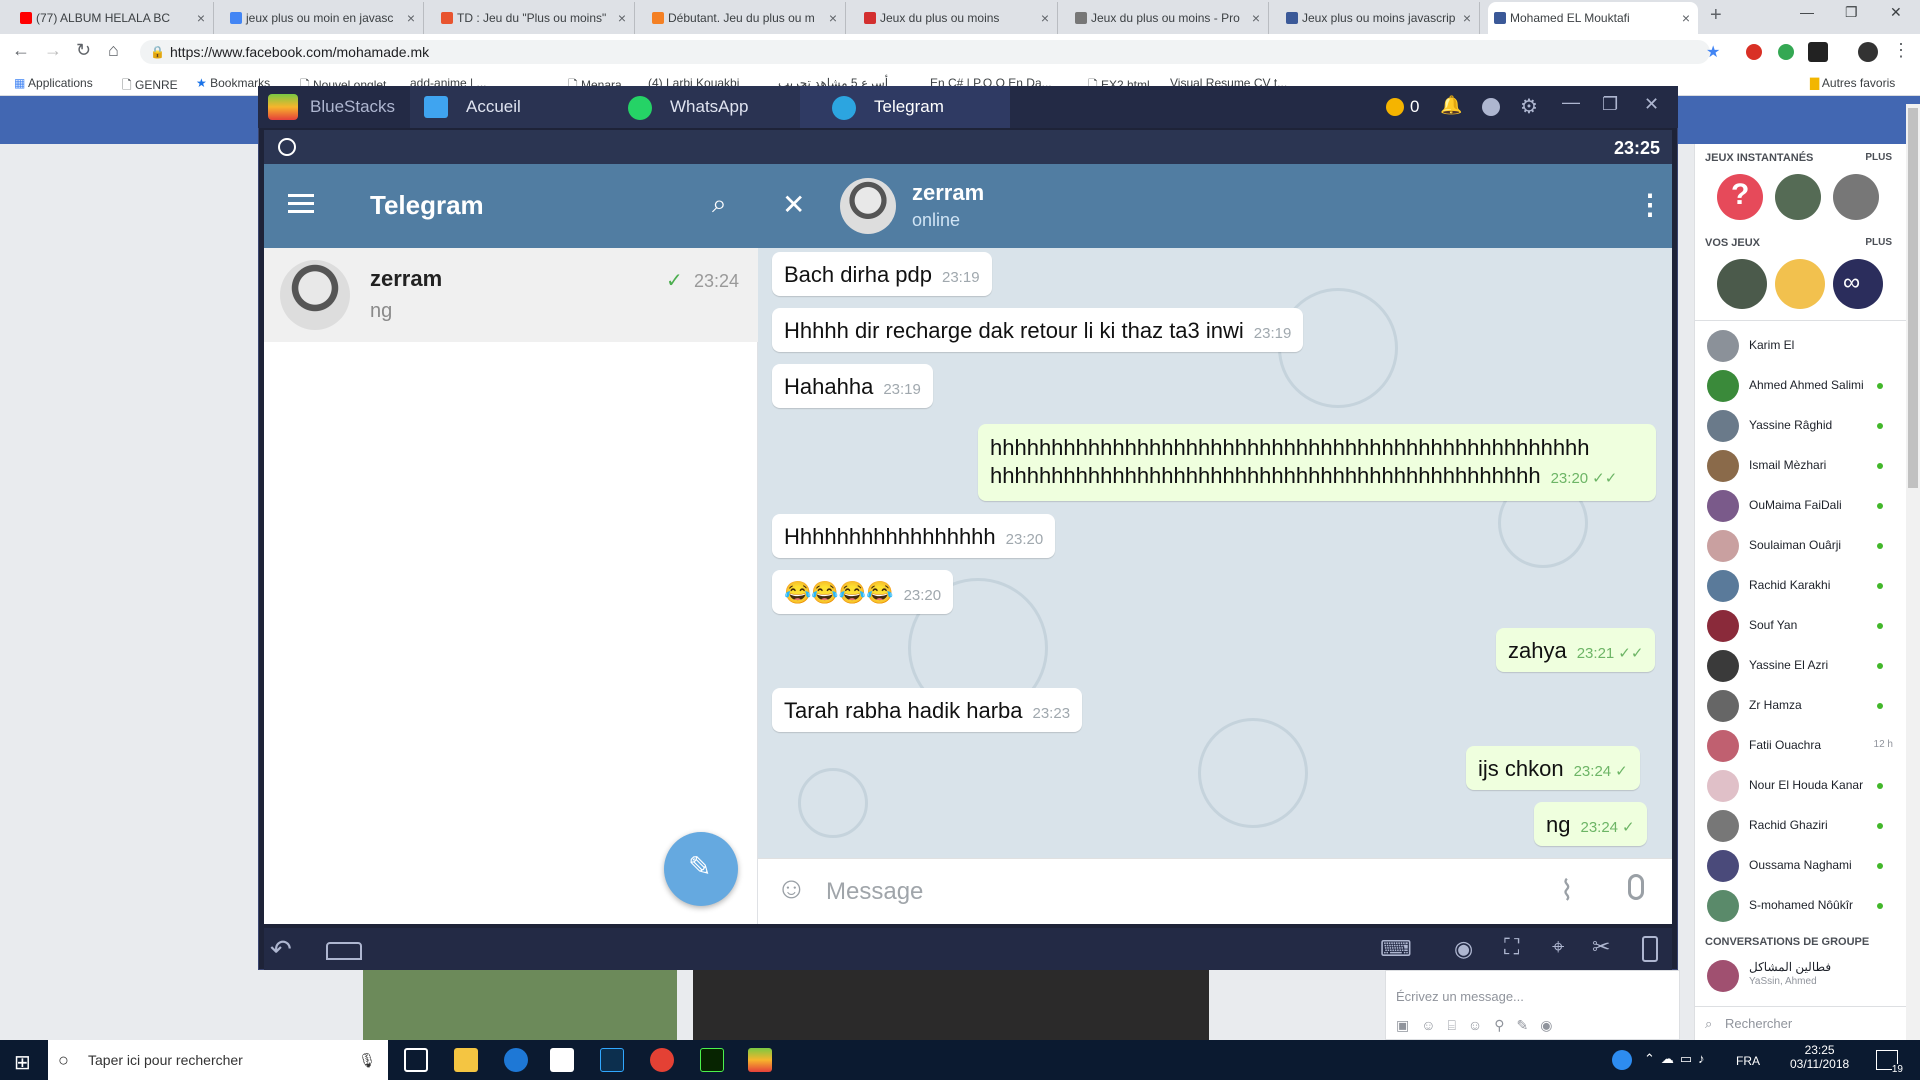  What do you see at coordinates (914, 536) in the screenshot?
I see `incoming-message: Hhhhhhhhhhhhhhhhh 23:20` at bounding box center [914, 536].